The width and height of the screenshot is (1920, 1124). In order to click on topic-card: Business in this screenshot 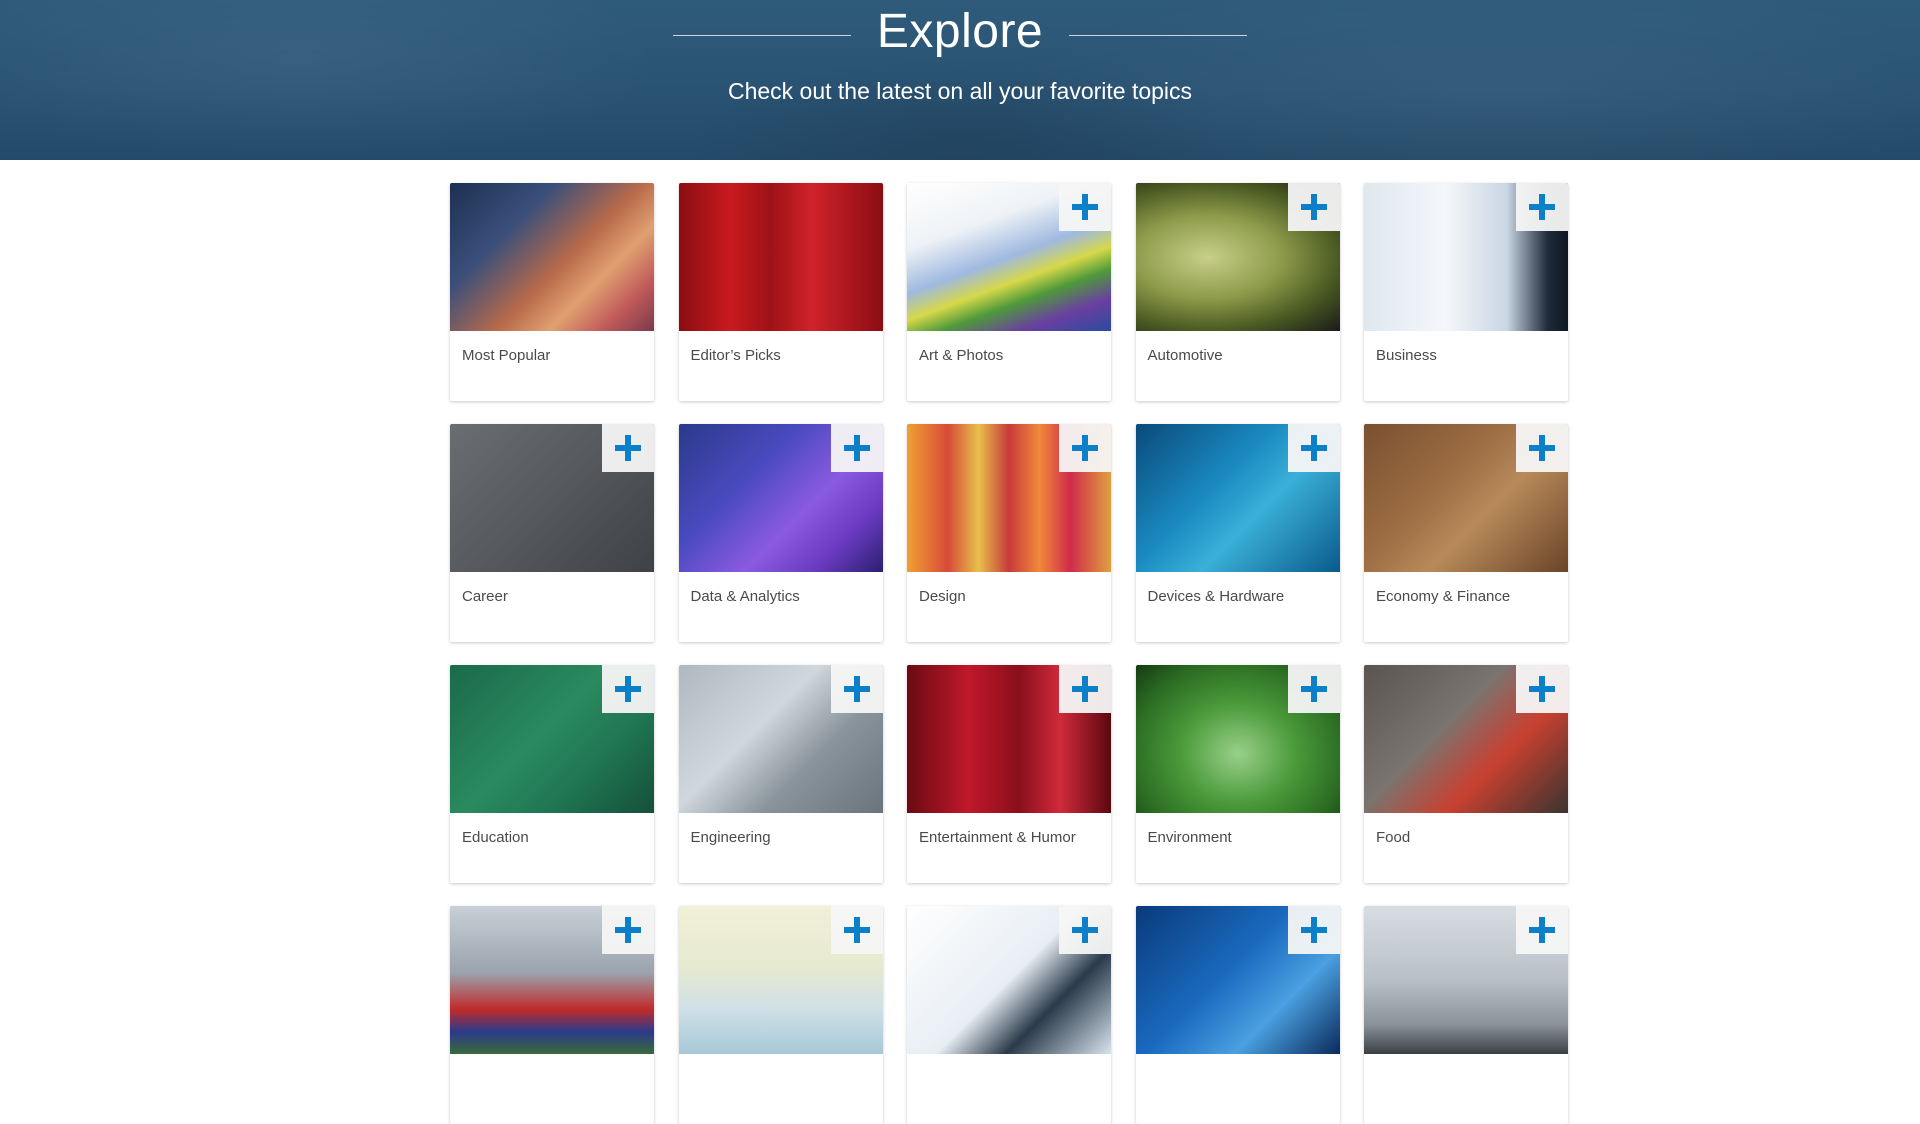, I will do `click(1466, 292)`.